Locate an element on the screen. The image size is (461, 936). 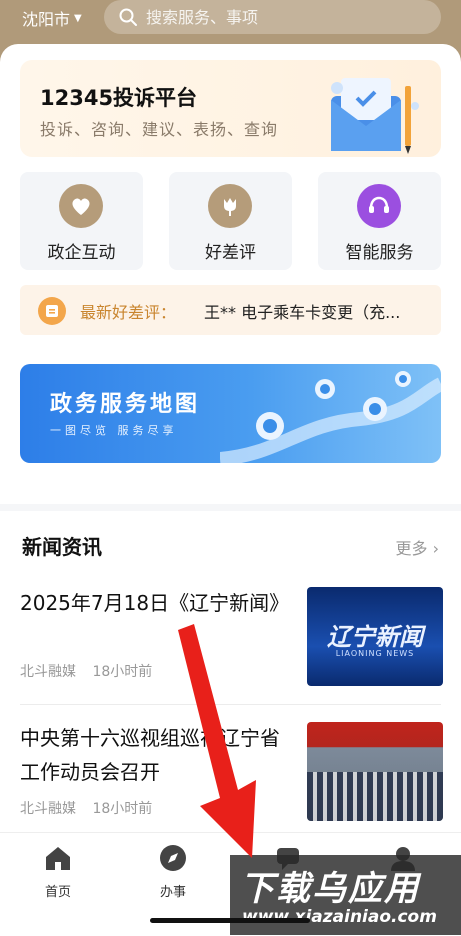
map-title: 政务服务地图 is located at coordinates (125, 404).